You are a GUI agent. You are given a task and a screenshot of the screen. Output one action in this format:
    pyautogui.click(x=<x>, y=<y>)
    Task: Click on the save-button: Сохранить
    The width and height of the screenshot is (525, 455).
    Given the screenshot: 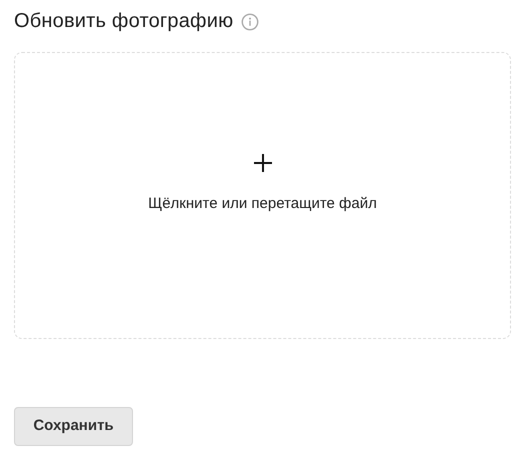 What is the action you would take?
    pyautogui.click(x=73, y=426)
    